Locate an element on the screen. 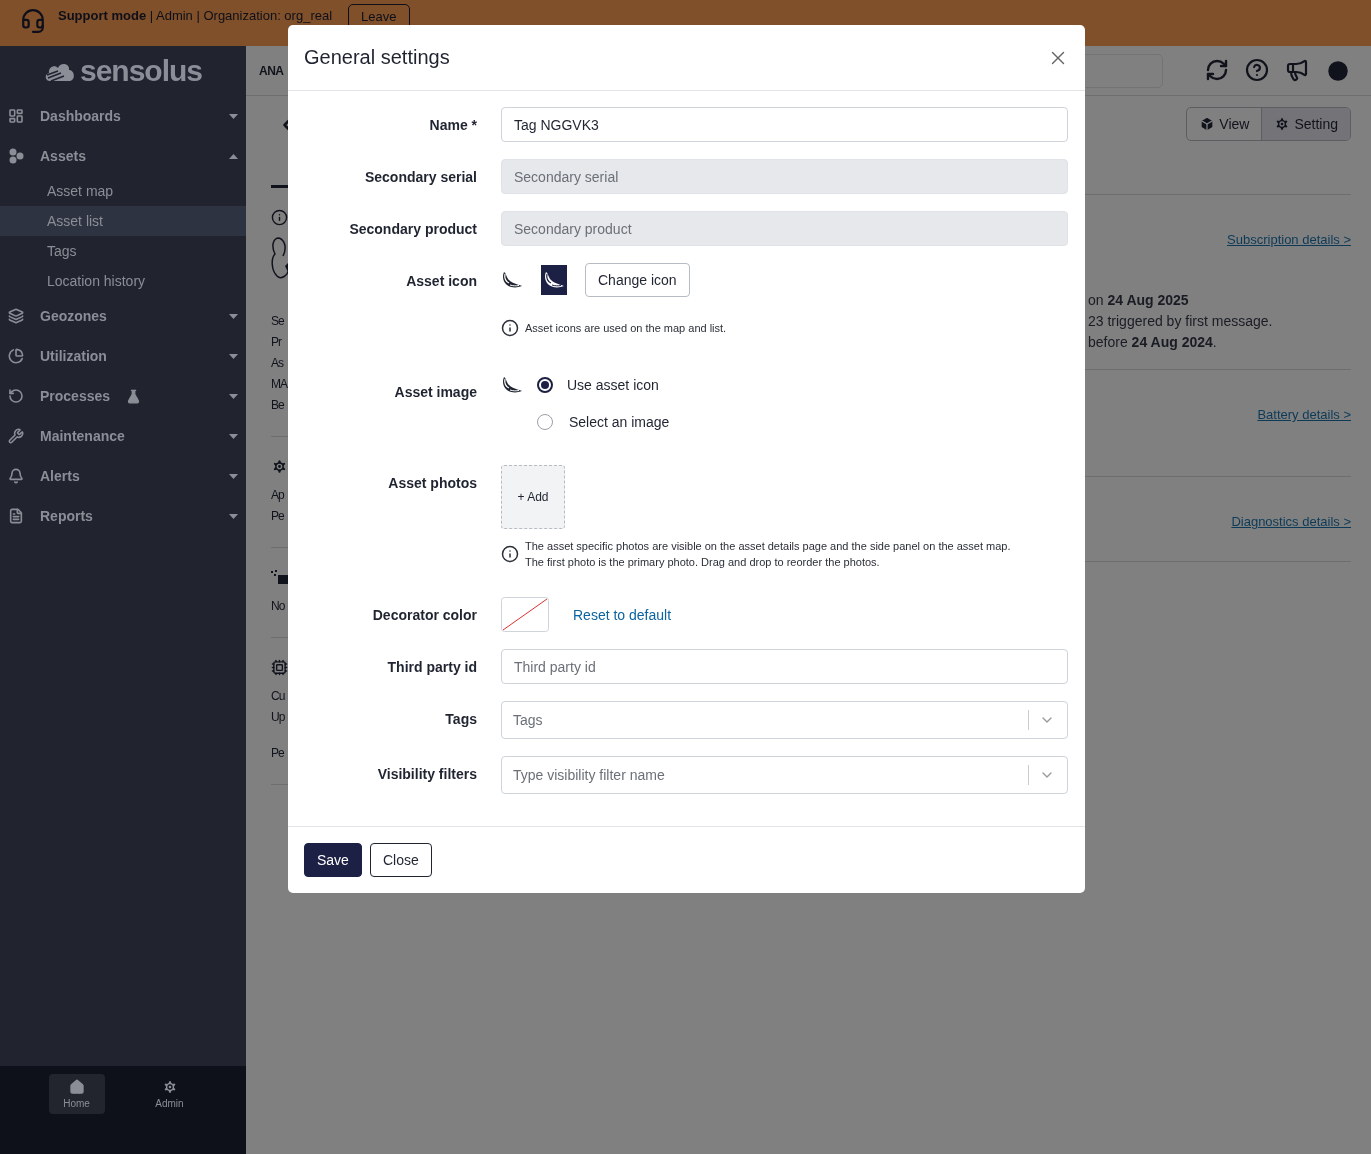 The height and width of the screenshot is (1154, 1371). nav-item: Alerts is located at coordinates (123, 476).